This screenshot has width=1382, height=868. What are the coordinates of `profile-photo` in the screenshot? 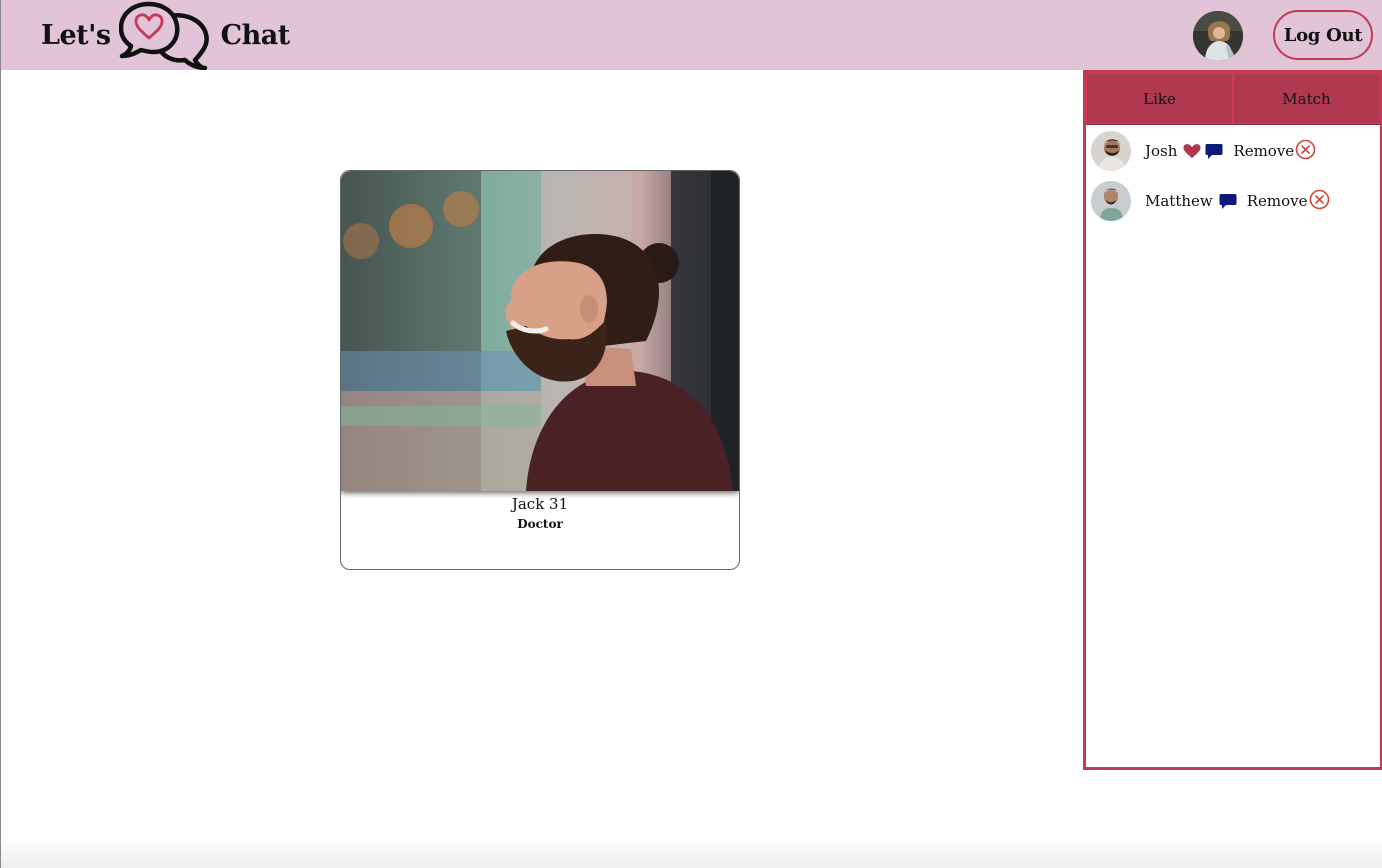 It's located at (540, 331).